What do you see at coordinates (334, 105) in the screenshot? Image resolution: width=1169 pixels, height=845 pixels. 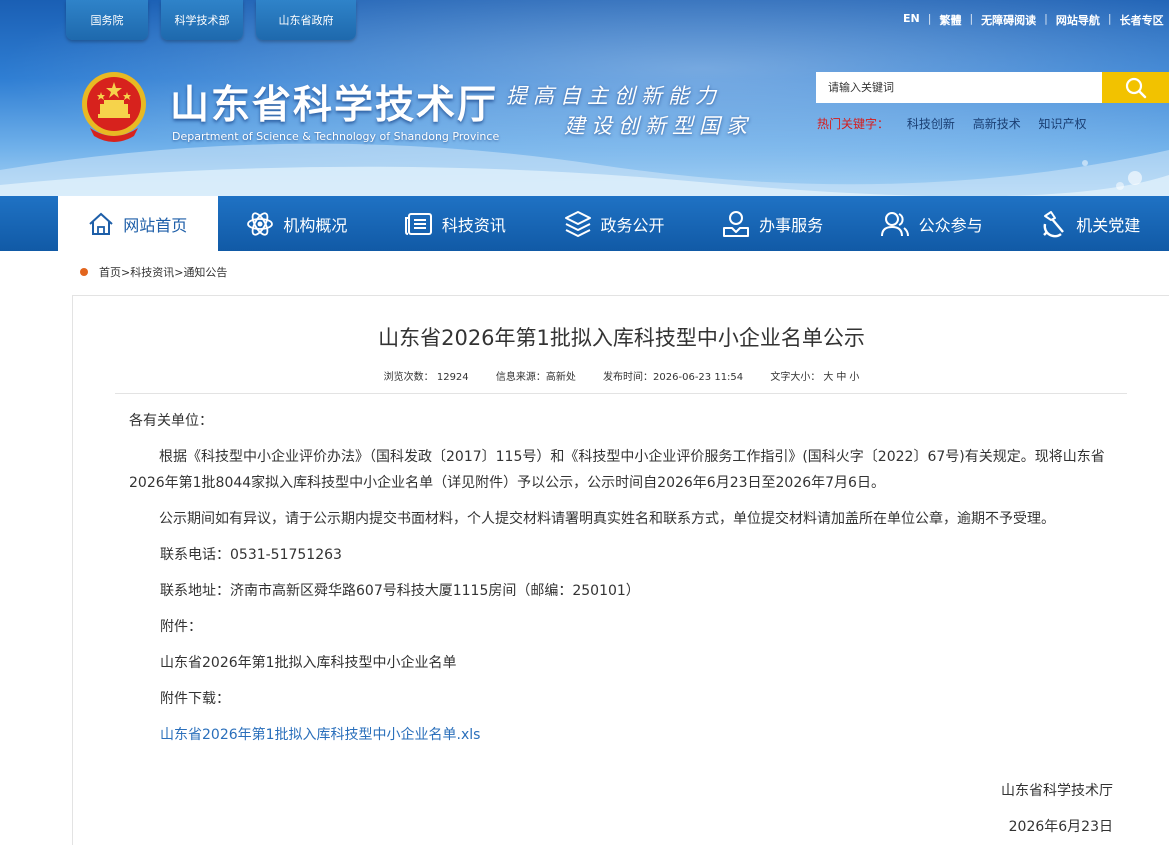 I see `site-title: 山东省科学技术厅` at bounding box center [334, 105].